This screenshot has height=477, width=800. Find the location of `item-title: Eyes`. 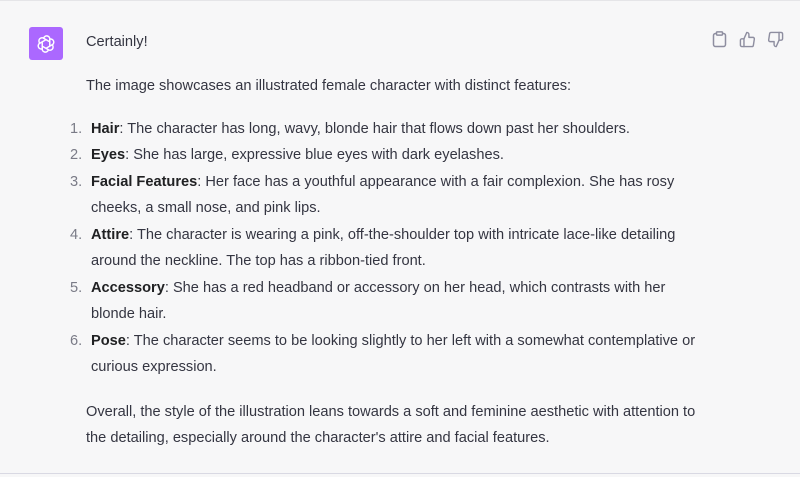

item-title: Eyes is located at coordinates (108, 155).